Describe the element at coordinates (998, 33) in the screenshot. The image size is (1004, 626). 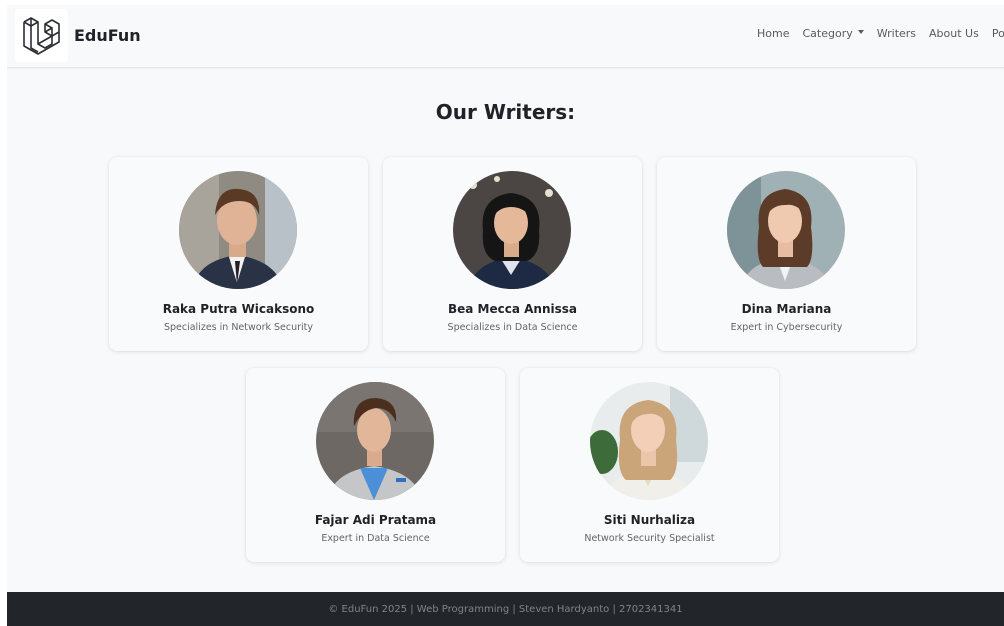
I see `nav-link-popular: Popular` at that location.